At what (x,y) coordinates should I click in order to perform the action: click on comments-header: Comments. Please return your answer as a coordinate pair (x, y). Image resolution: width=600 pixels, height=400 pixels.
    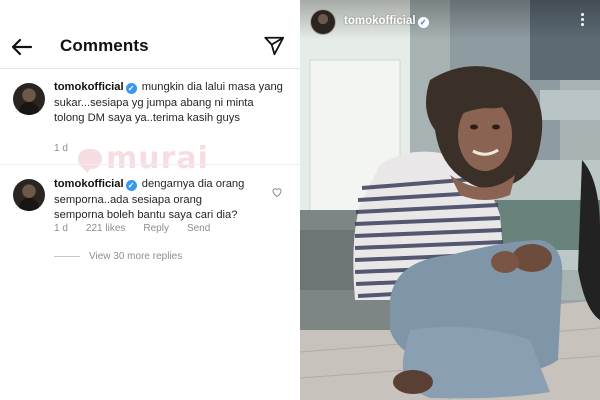
    Looking at the image, I should click on (150, 32).